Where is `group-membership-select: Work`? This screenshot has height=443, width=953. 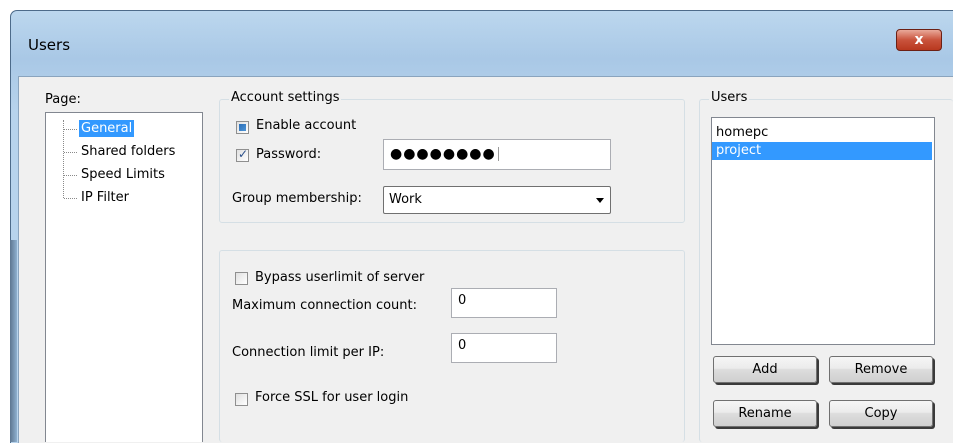
group-membership-select: Work is located at coordinates (497, 200).